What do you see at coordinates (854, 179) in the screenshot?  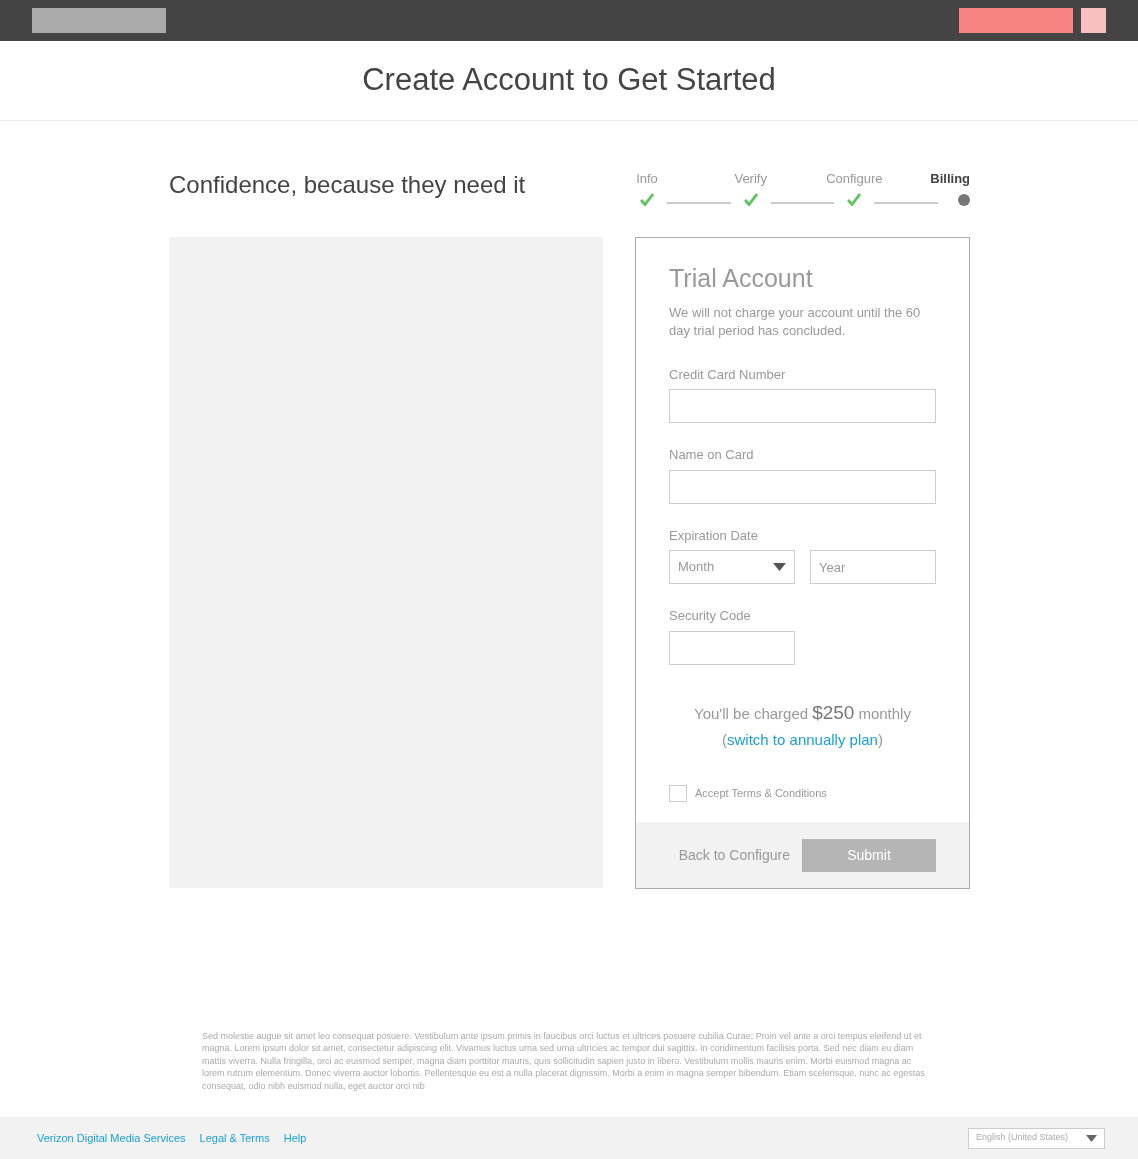 I see `step-label: Configure` at bounding box center [854, 179].